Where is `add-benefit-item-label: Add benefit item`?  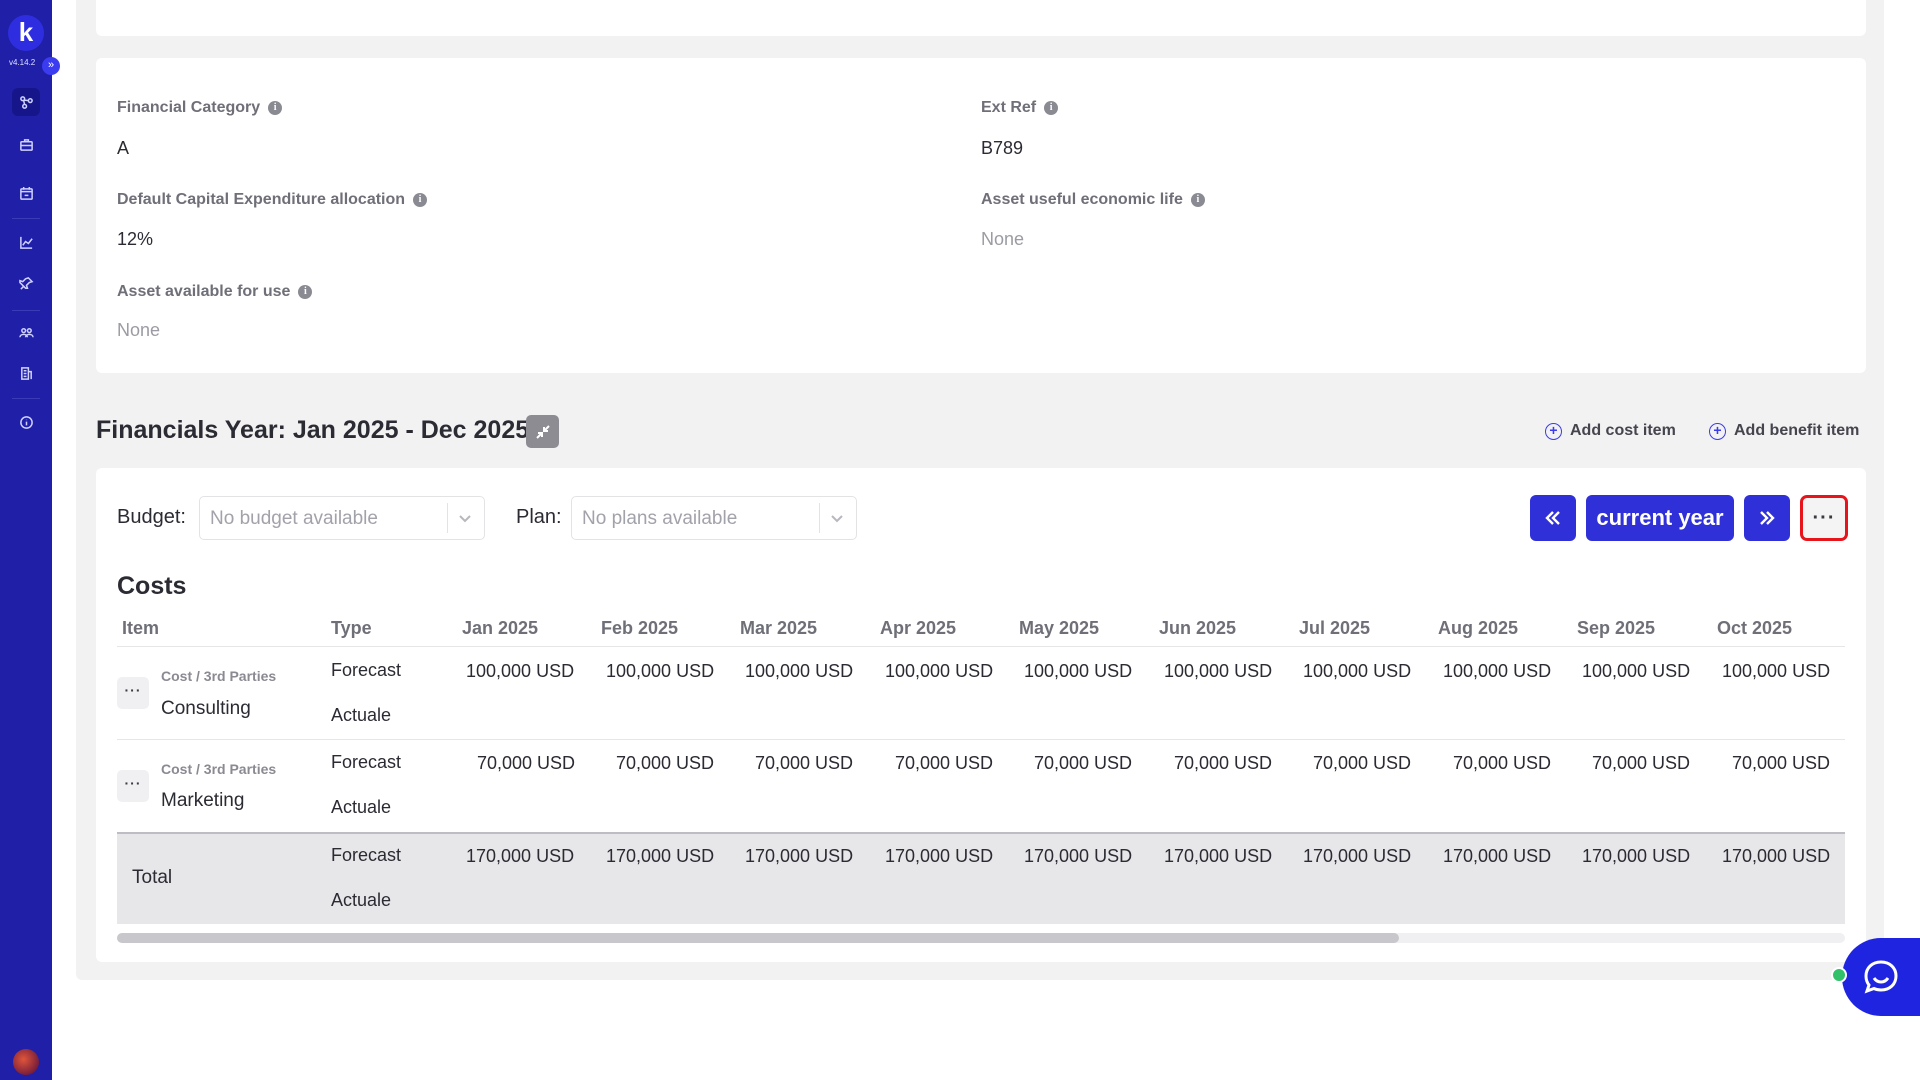
add-benefit-item-label: Add benefit item is located at coordinates (1797, 430).